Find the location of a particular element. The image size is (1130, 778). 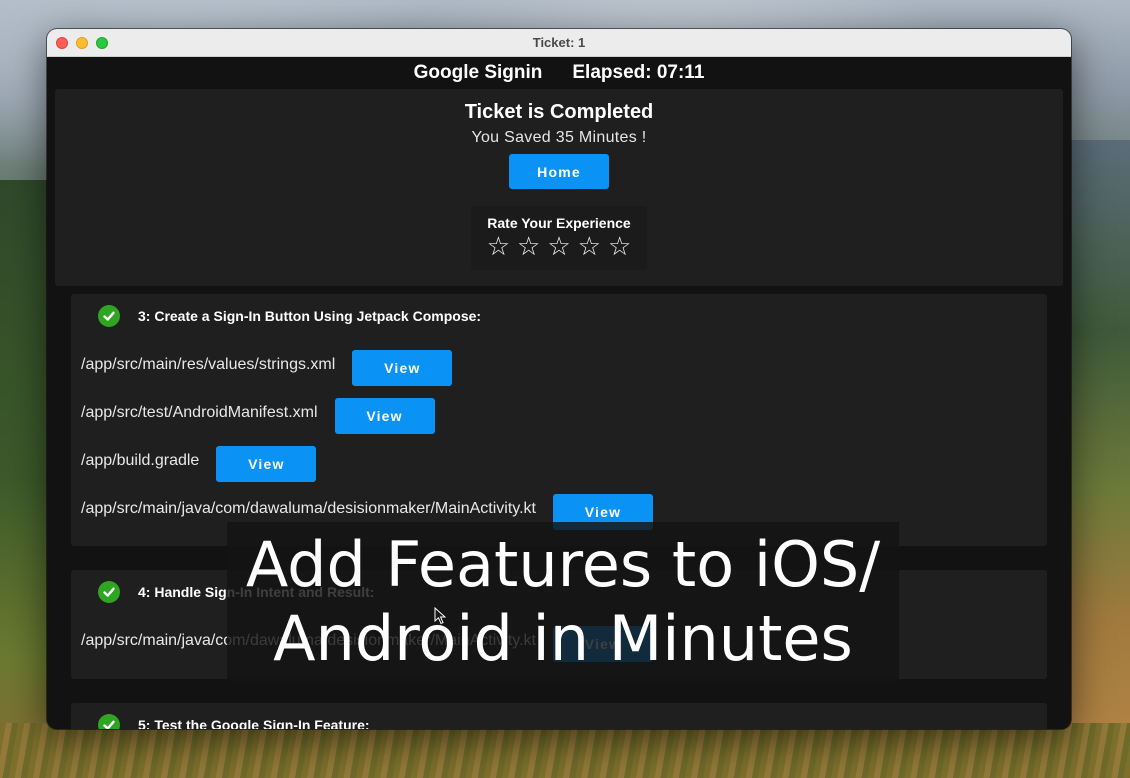

step-header: 4: Handle Sign-In Intent and Result: is located at coordinates (236, 592).